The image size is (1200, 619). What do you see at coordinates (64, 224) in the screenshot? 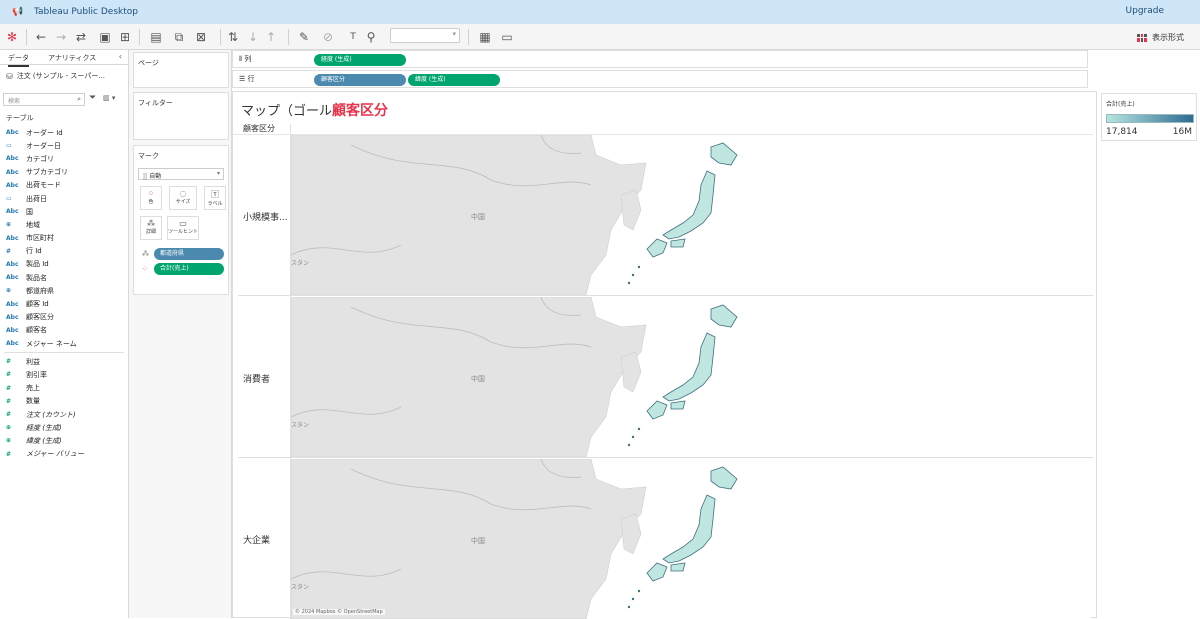
I see `dimension-item: ⊕ 地域` at bounding box center [64, 224].